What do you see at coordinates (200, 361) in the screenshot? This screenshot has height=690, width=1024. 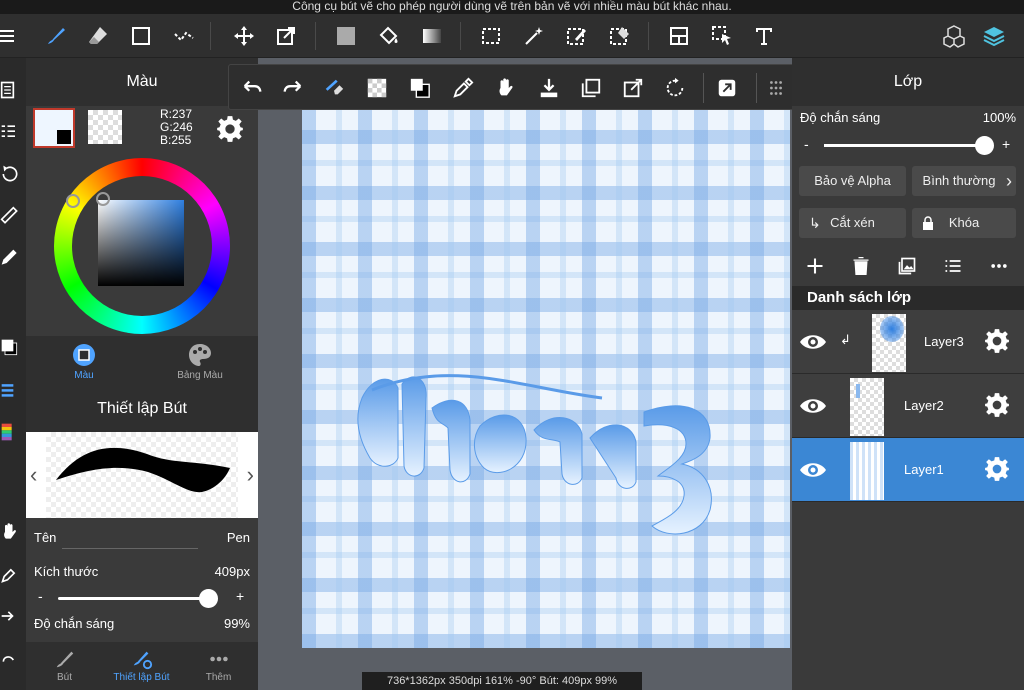 I see `tab-palette: Bảng Màu` at bounding box center [200, 361].